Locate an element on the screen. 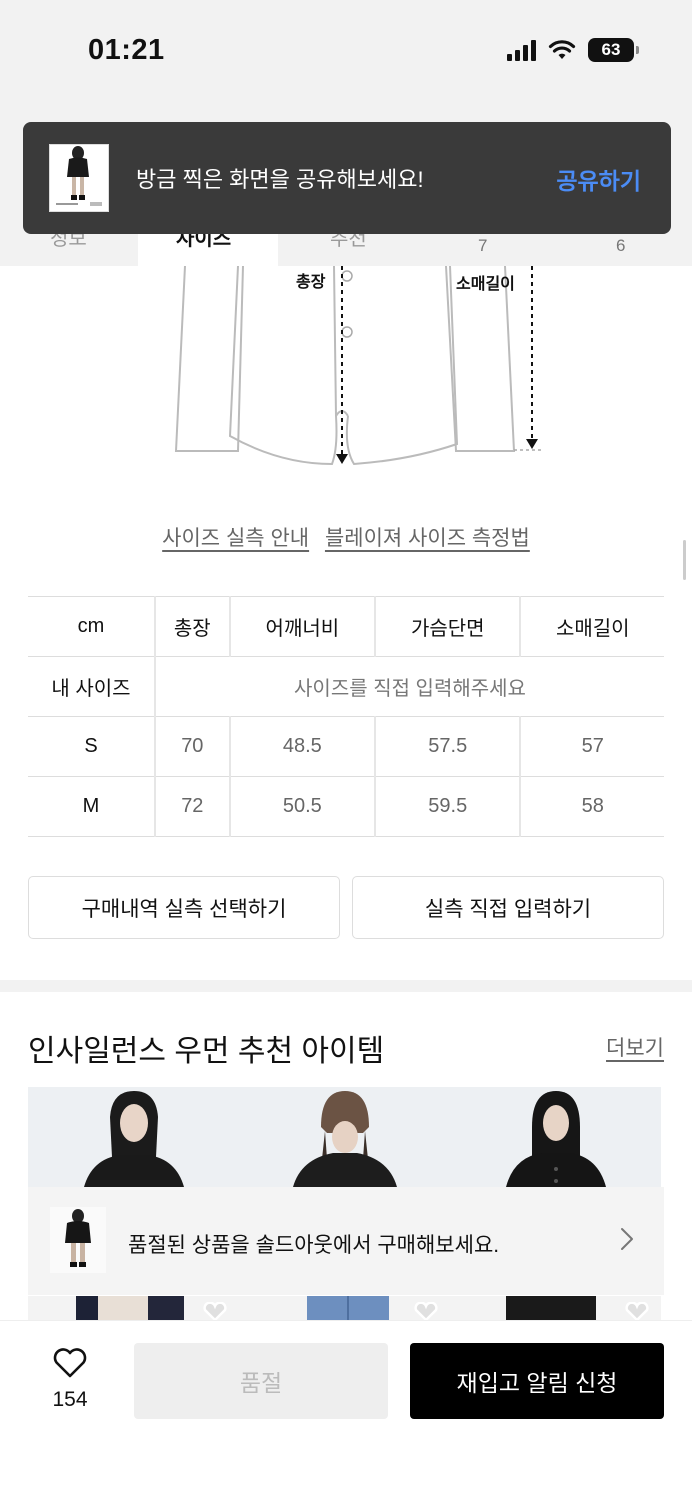  header-cell: 가슴단면 is located at coordinates (447, 626).